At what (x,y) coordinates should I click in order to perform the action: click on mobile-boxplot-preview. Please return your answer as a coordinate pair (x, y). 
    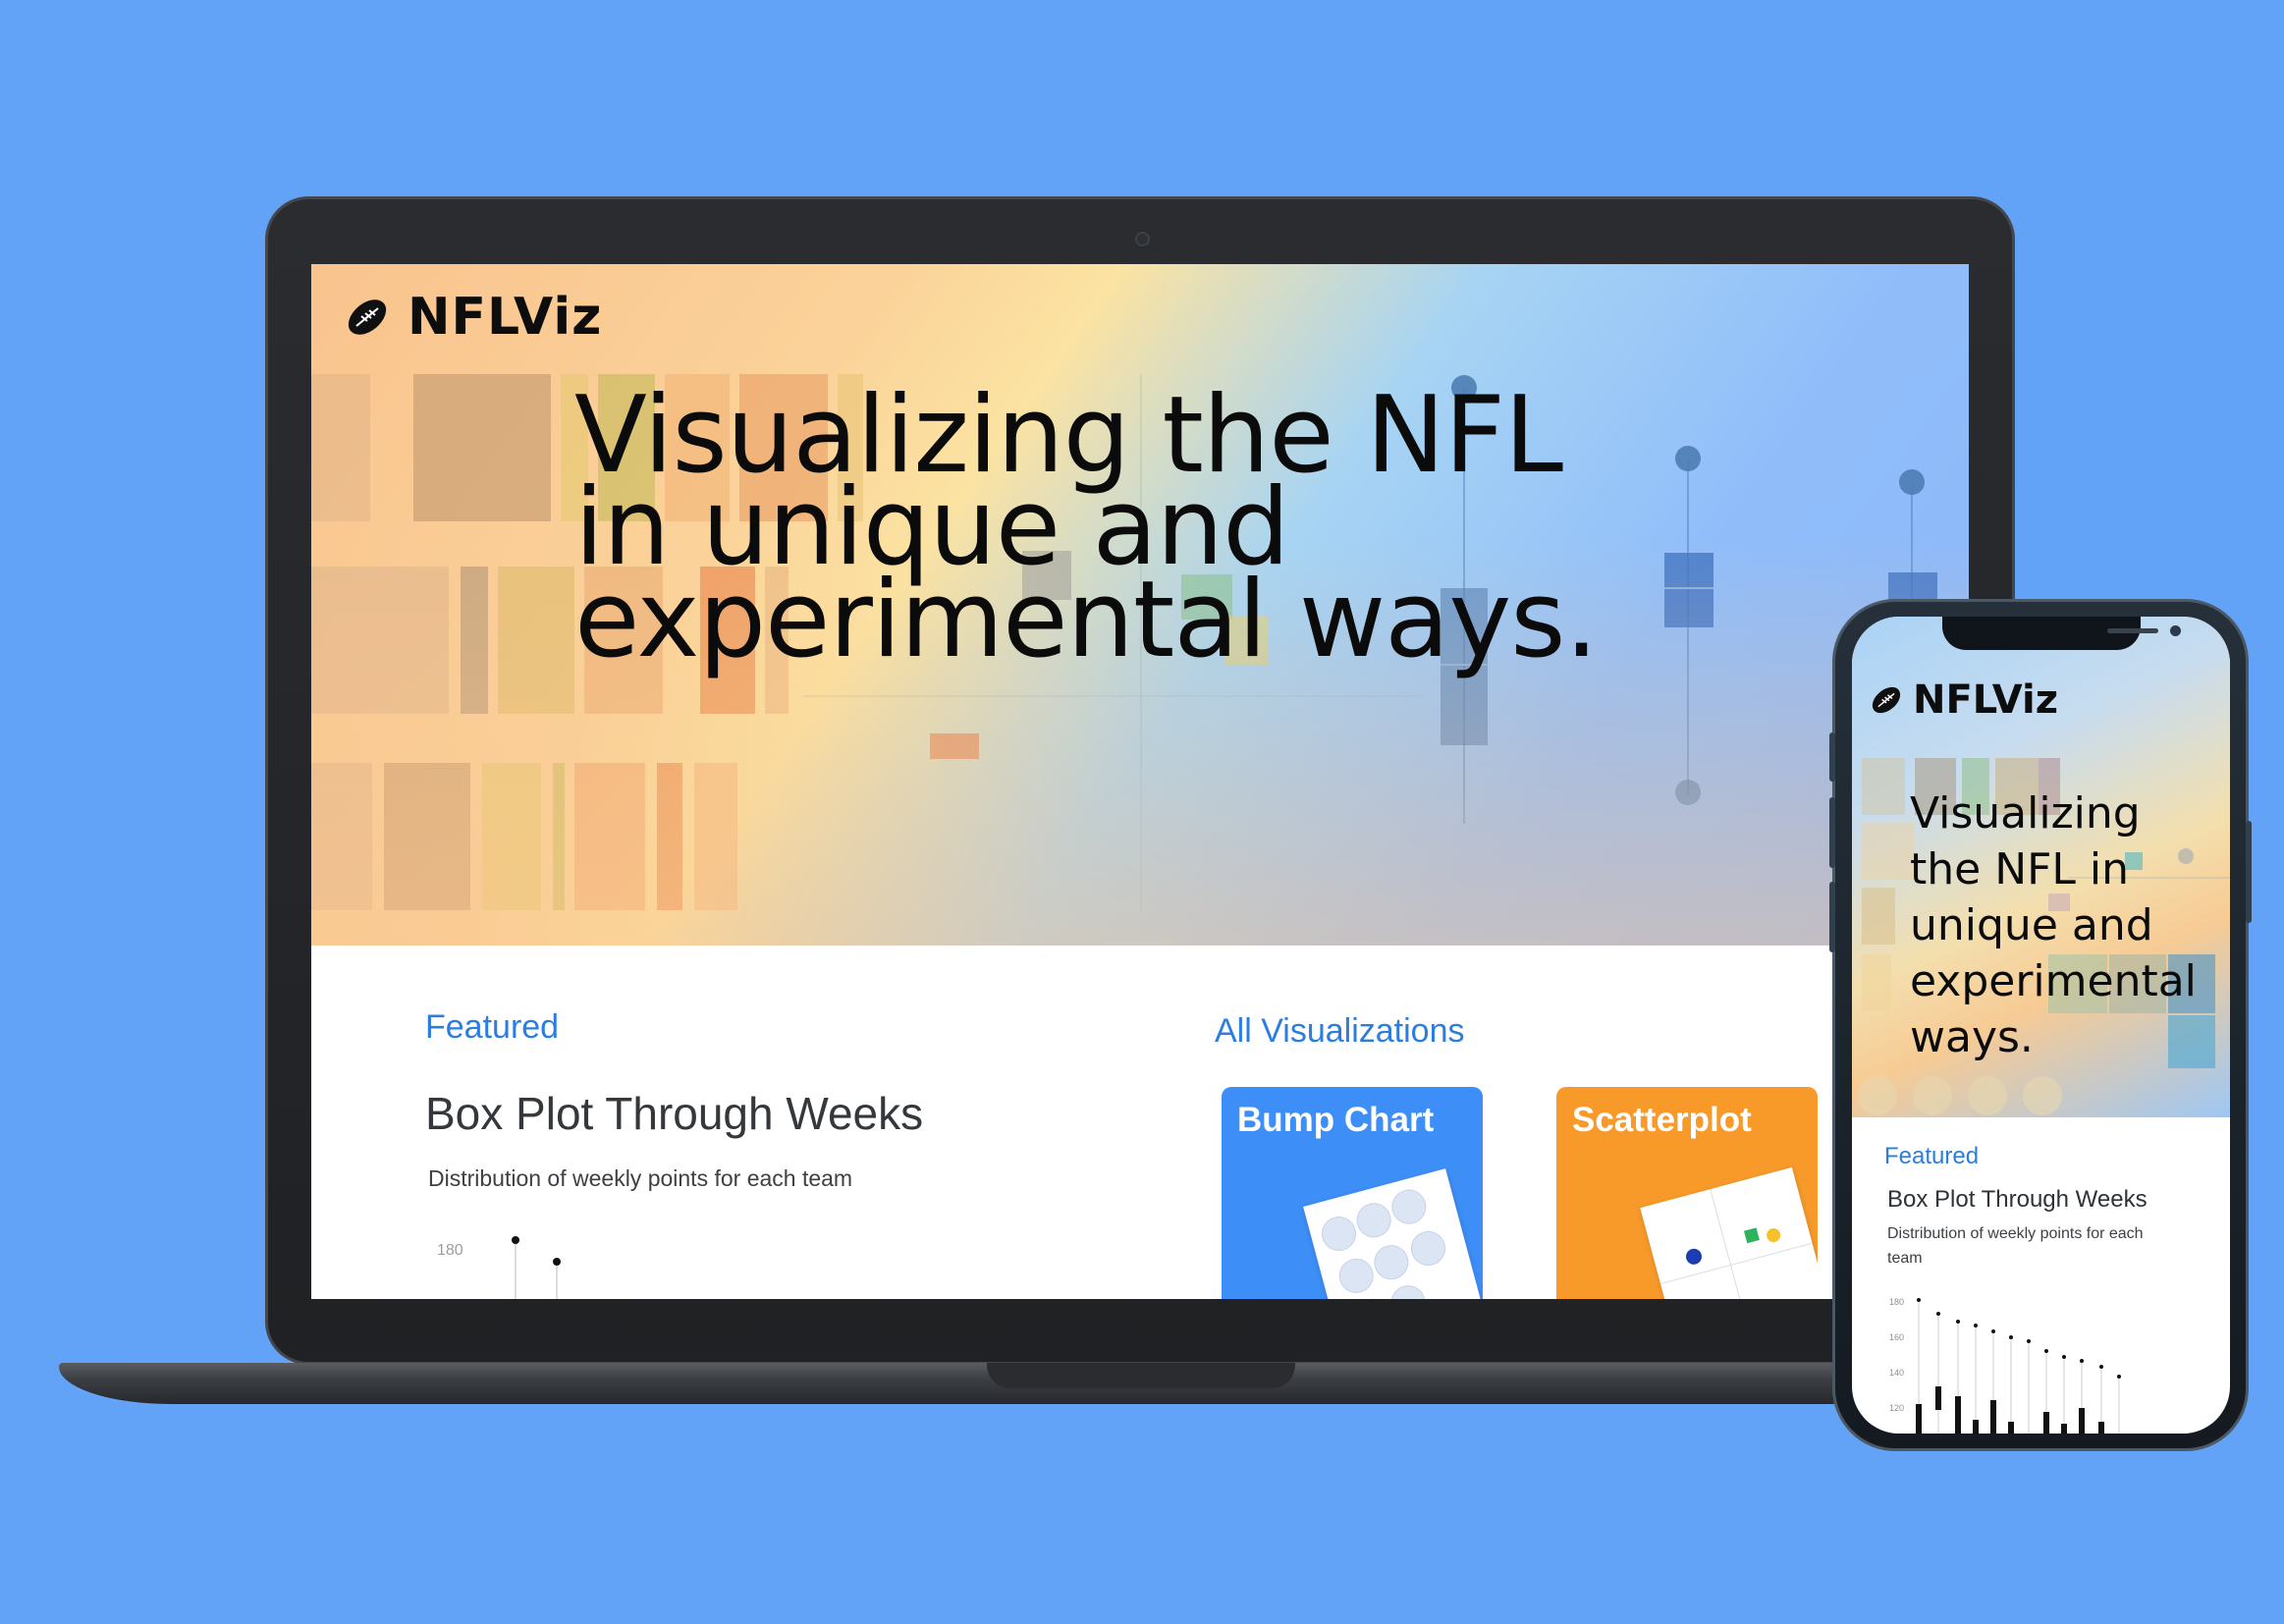
    Looking at the image, I should click on (2019, 1366).